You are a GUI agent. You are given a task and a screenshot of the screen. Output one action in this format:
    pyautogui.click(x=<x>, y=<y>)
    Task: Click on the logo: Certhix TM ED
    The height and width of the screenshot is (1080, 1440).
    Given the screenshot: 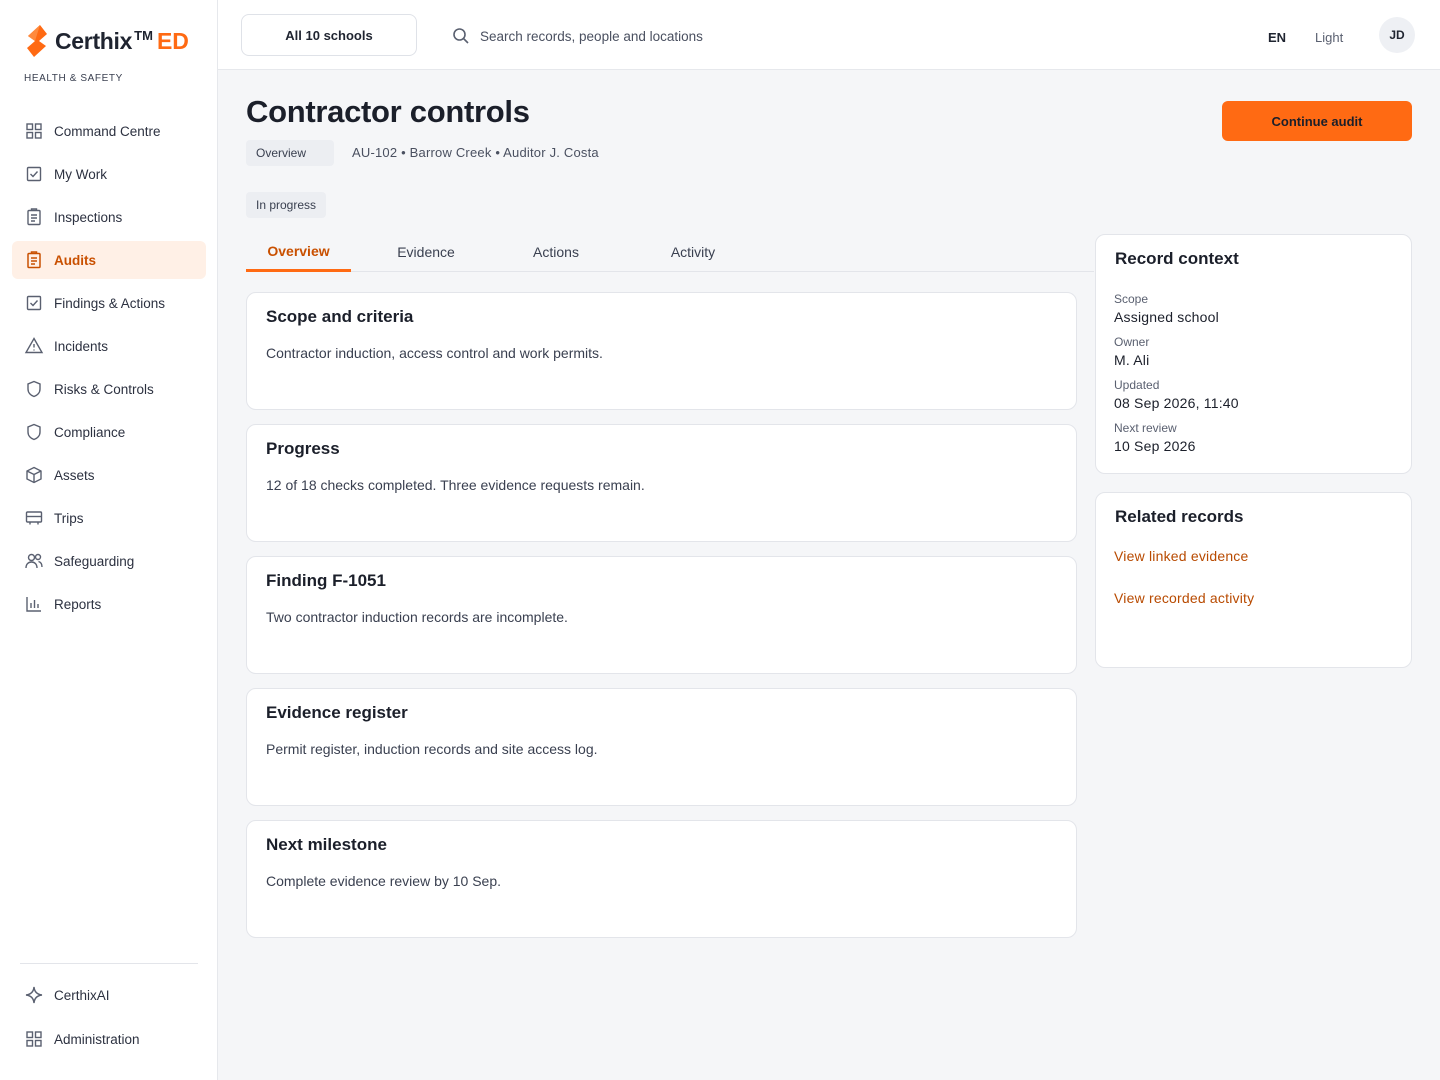 What is the action you would take?
    pyautogui.click(x=106, y=41)
    